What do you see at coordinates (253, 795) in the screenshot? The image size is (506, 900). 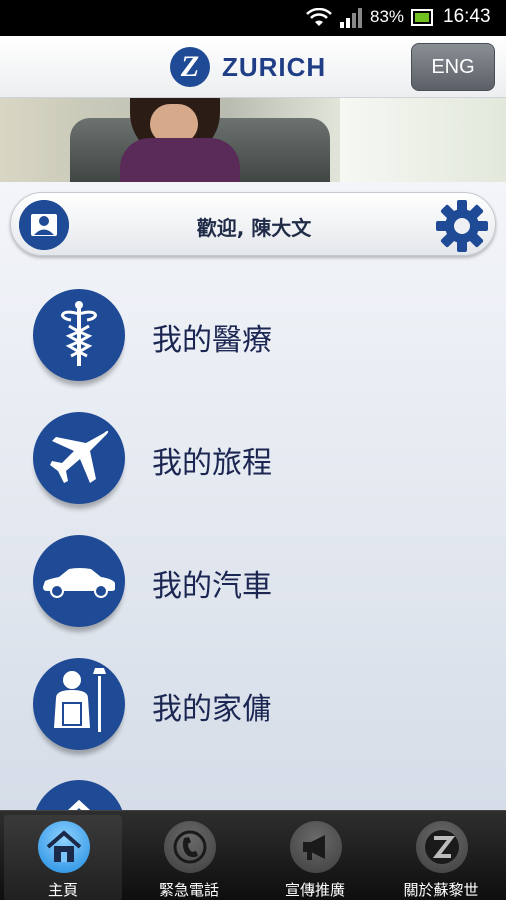 I see `menu-item-home` at bounding box center [253, 795].